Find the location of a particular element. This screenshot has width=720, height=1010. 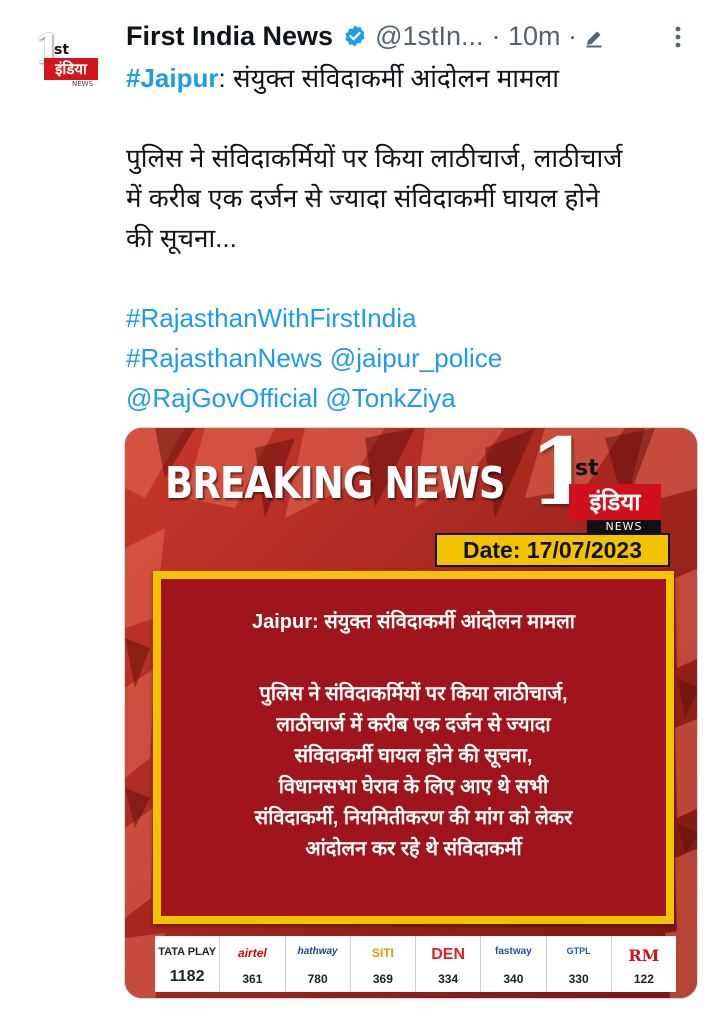

channel-logo: SITI is located at coordinates (382, 953).